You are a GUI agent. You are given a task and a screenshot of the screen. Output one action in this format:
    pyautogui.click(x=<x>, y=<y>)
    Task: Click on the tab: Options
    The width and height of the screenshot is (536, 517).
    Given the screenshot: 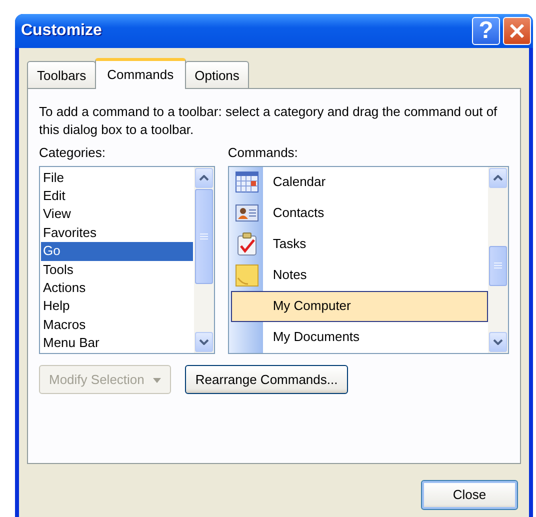 What is the action you would take?
    pyautogui.click(x=217, y=74)
    